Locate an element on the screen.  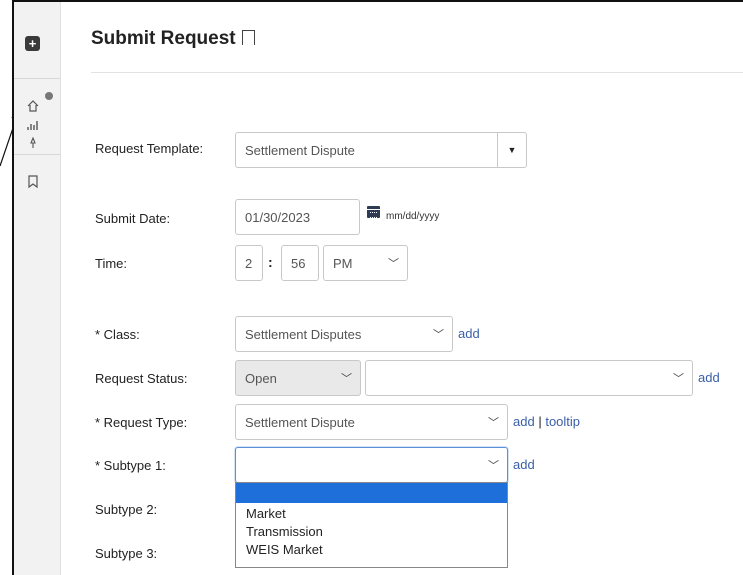
time-minute-value: 56 is located at coordinates (298, 263).